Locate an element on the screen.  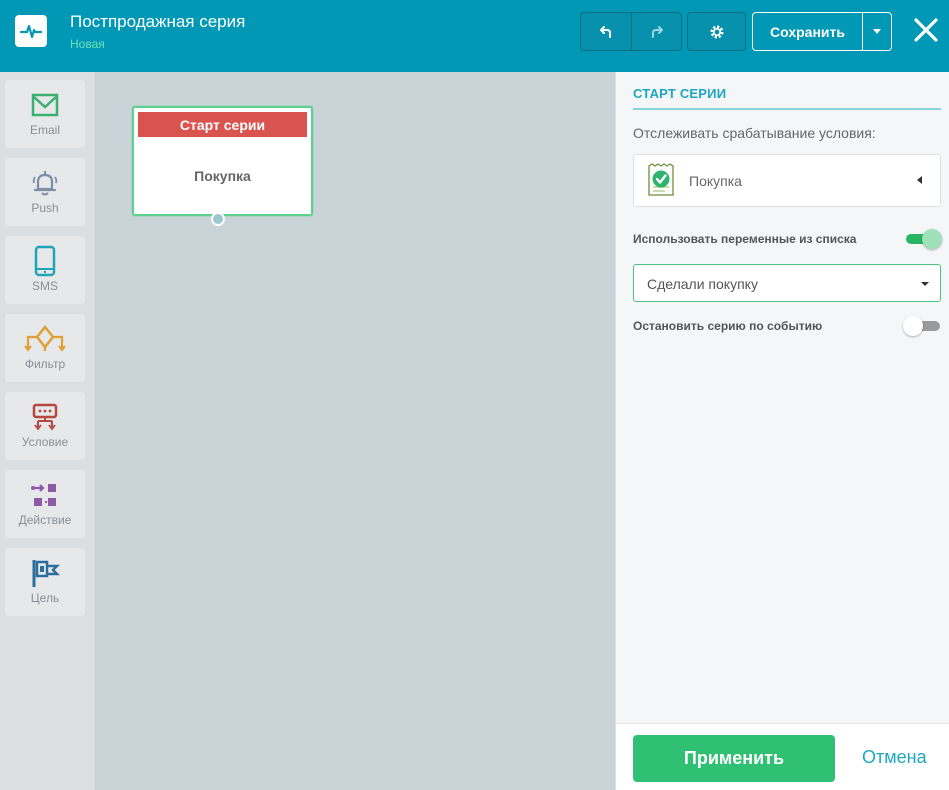
phone-icon is located at coordinates (45, 261).